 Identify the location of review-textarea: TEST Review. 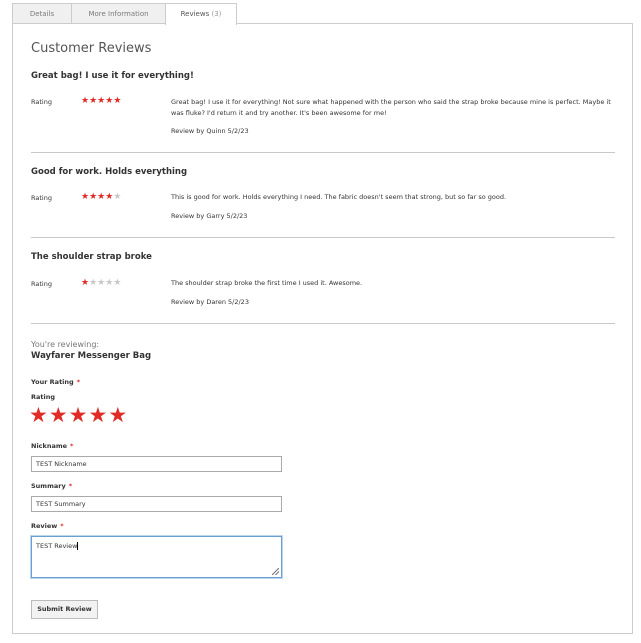
(156, 557).